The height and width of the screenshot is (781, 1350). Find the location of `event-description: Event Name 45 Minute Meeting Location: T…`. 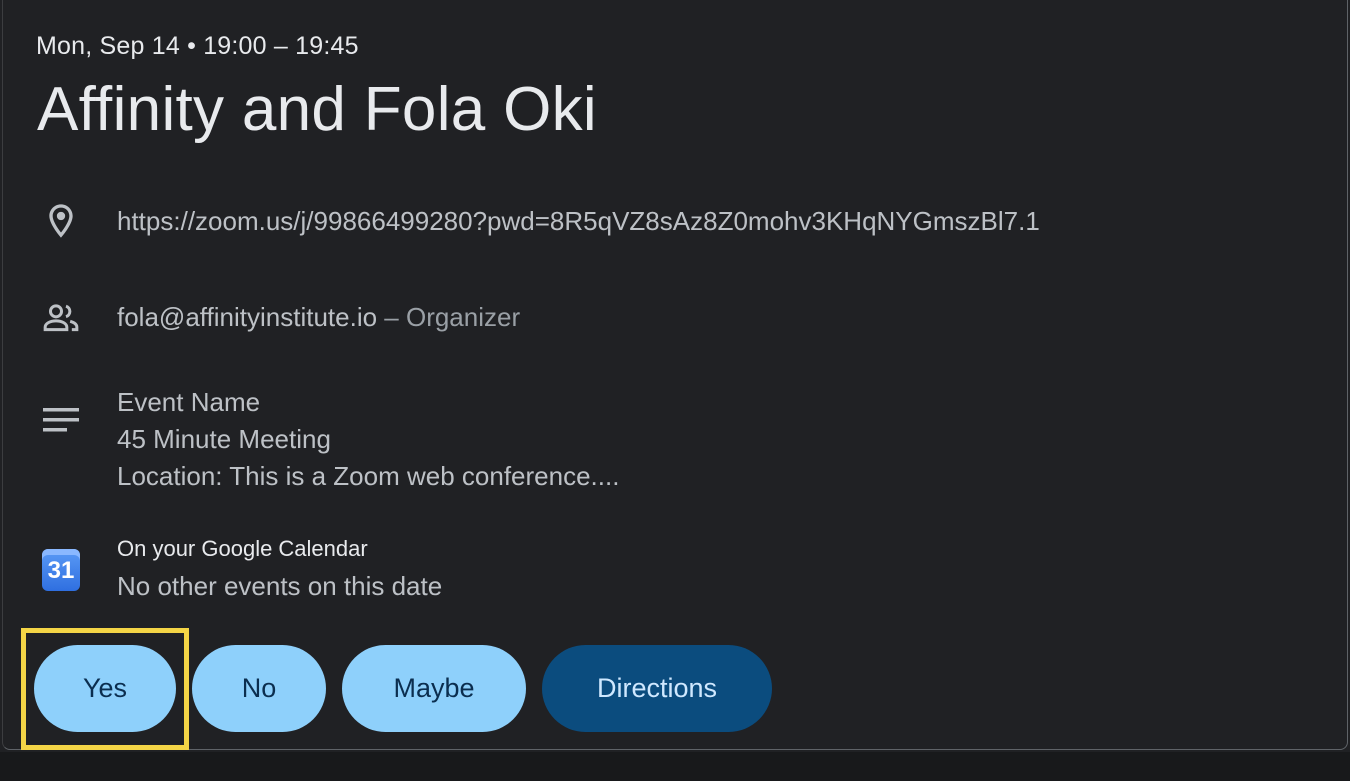

event-description: Event Name 45 Minute Meeting Location: T… is located at coordinates (368, 439).